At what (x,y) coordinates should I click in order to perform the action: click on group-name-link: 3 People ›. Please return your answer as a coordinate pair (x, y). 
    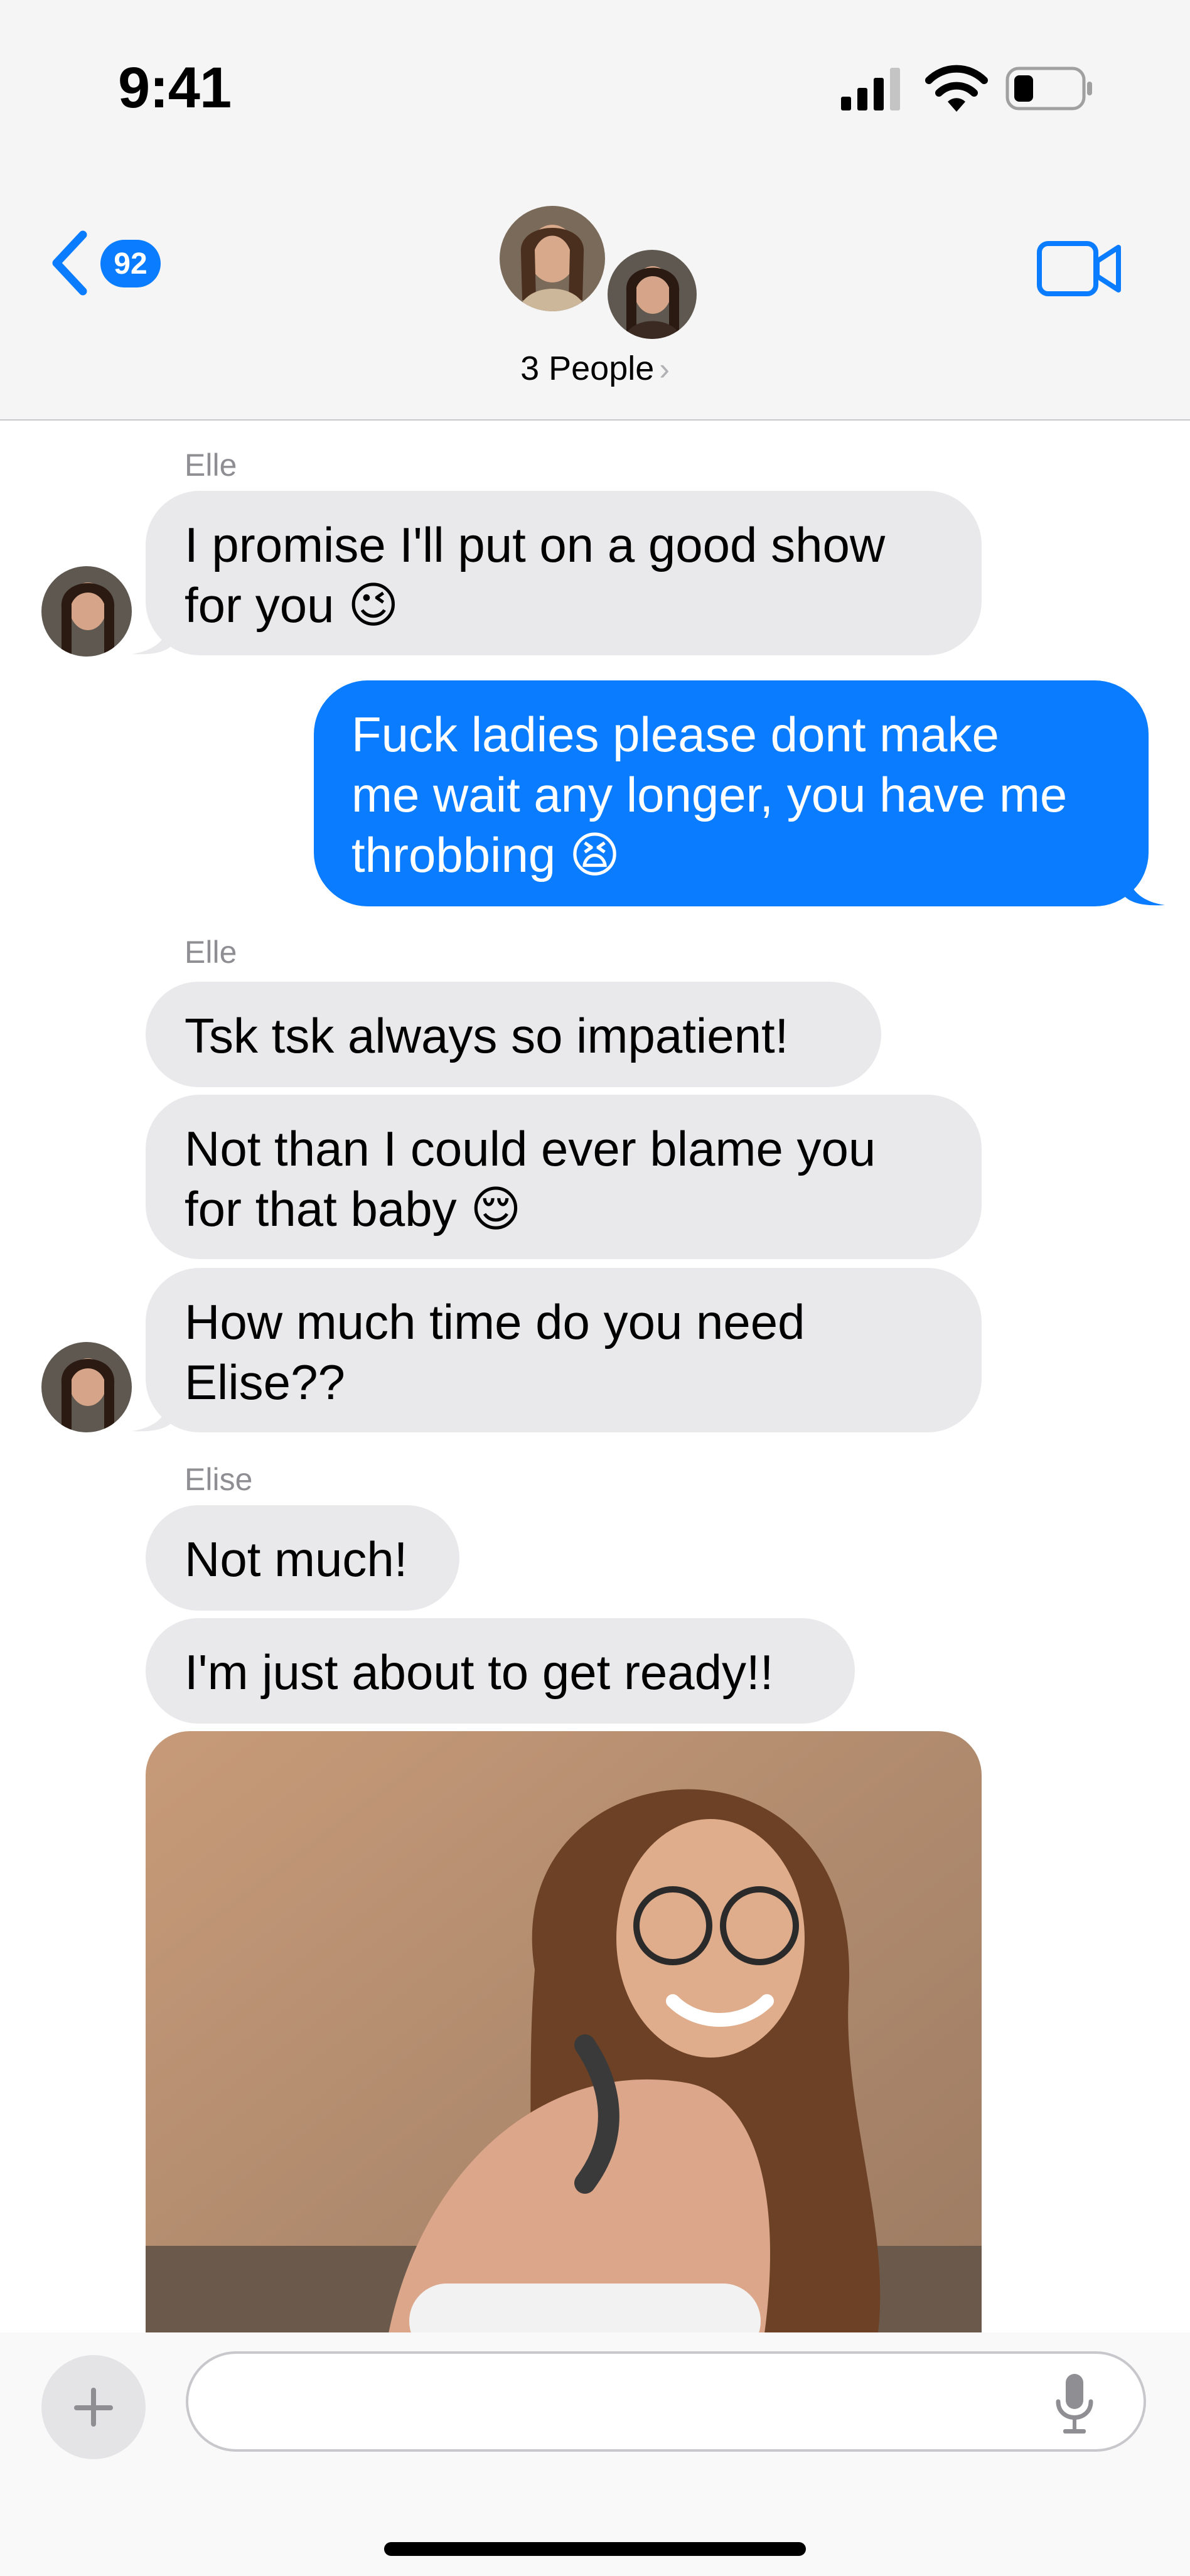
    Looking at the image, I should click on (595, 368).